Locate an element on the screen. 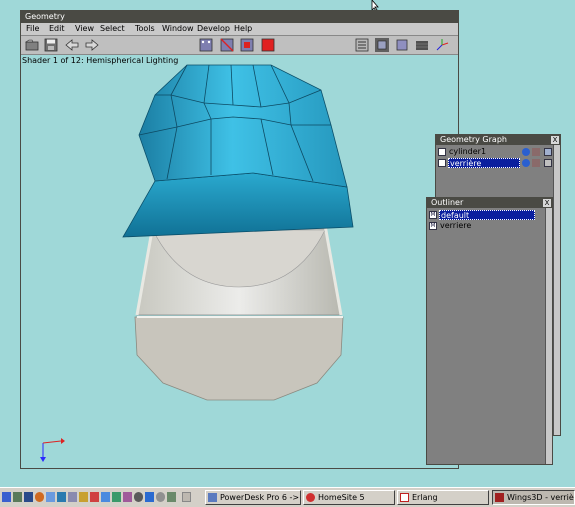 This screenshot has width=575, height=507. show-more-icon is located at coordinates (186, 497).